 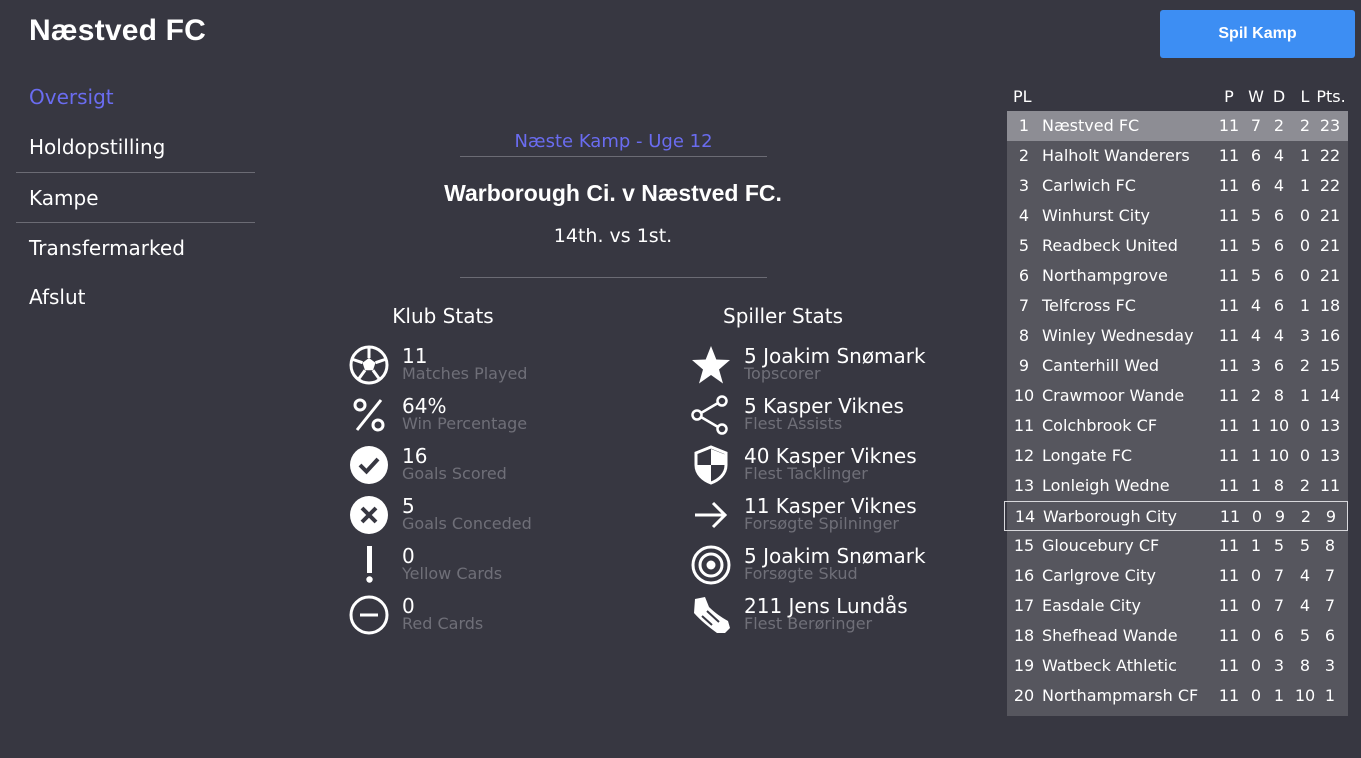 I want to click on table-row: 17 Easdale City 11 0 7 4 7, so click(x=1177, y=606).